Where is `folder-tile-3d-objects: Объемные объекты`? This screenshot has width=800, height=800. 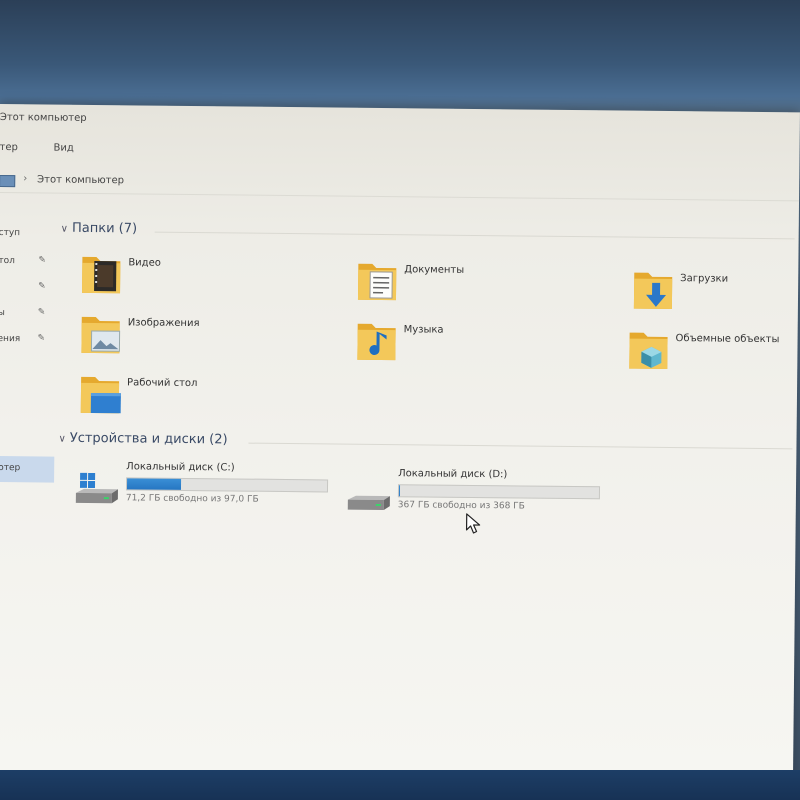 folder-tile-3d-objects: Объемные объекты is located at coordinates (713, 356).